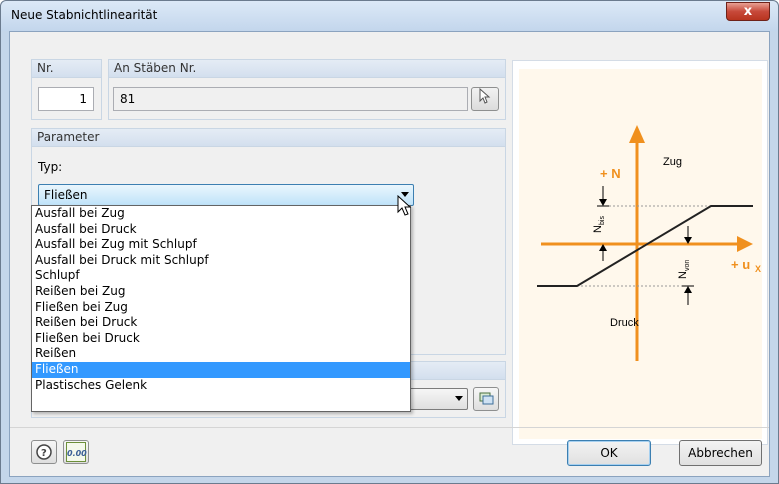 The height and width of the screenshot is (484, 779). Describe the element at coordinates (50, 167) in the screenshot. I see `type-label: Typ:` at that location.